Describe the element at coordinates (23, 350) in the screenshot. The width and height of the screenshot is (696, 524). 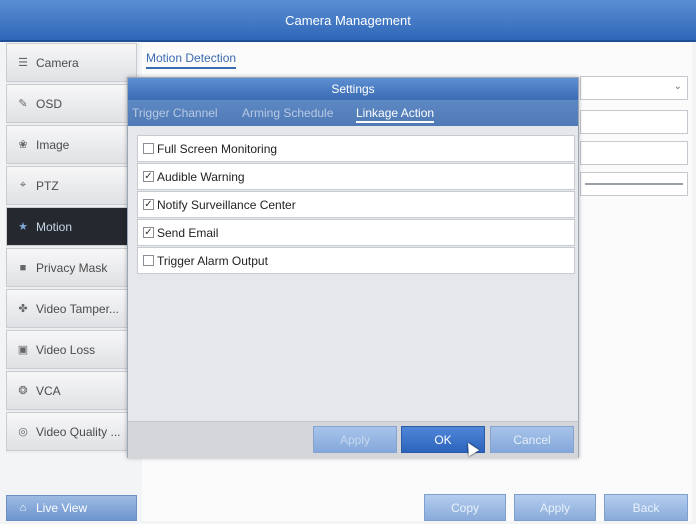
I see `video-loss-icon: ▣` at that location.